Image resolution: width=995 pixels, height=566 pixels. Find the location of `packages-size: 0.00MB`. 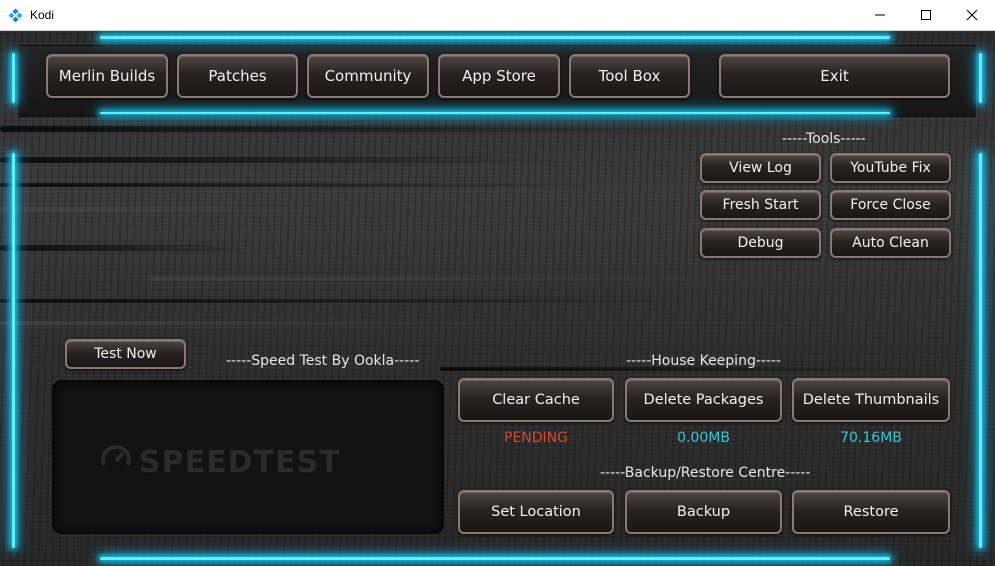

packages-size: 0.00MB is located at coordinates (703, 438).